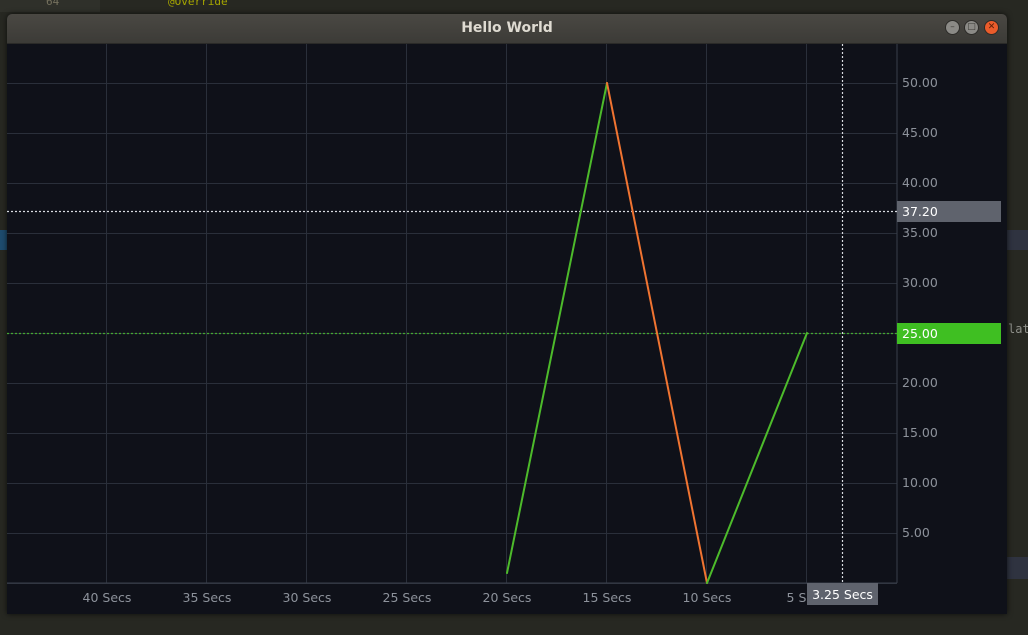 The height and width of the screenshot is (635, 1028). What do you see at coordinates (920, 211) in the screenshot?
I see `crosshair-y-label: 37.20` at bounding box center [920, 211].